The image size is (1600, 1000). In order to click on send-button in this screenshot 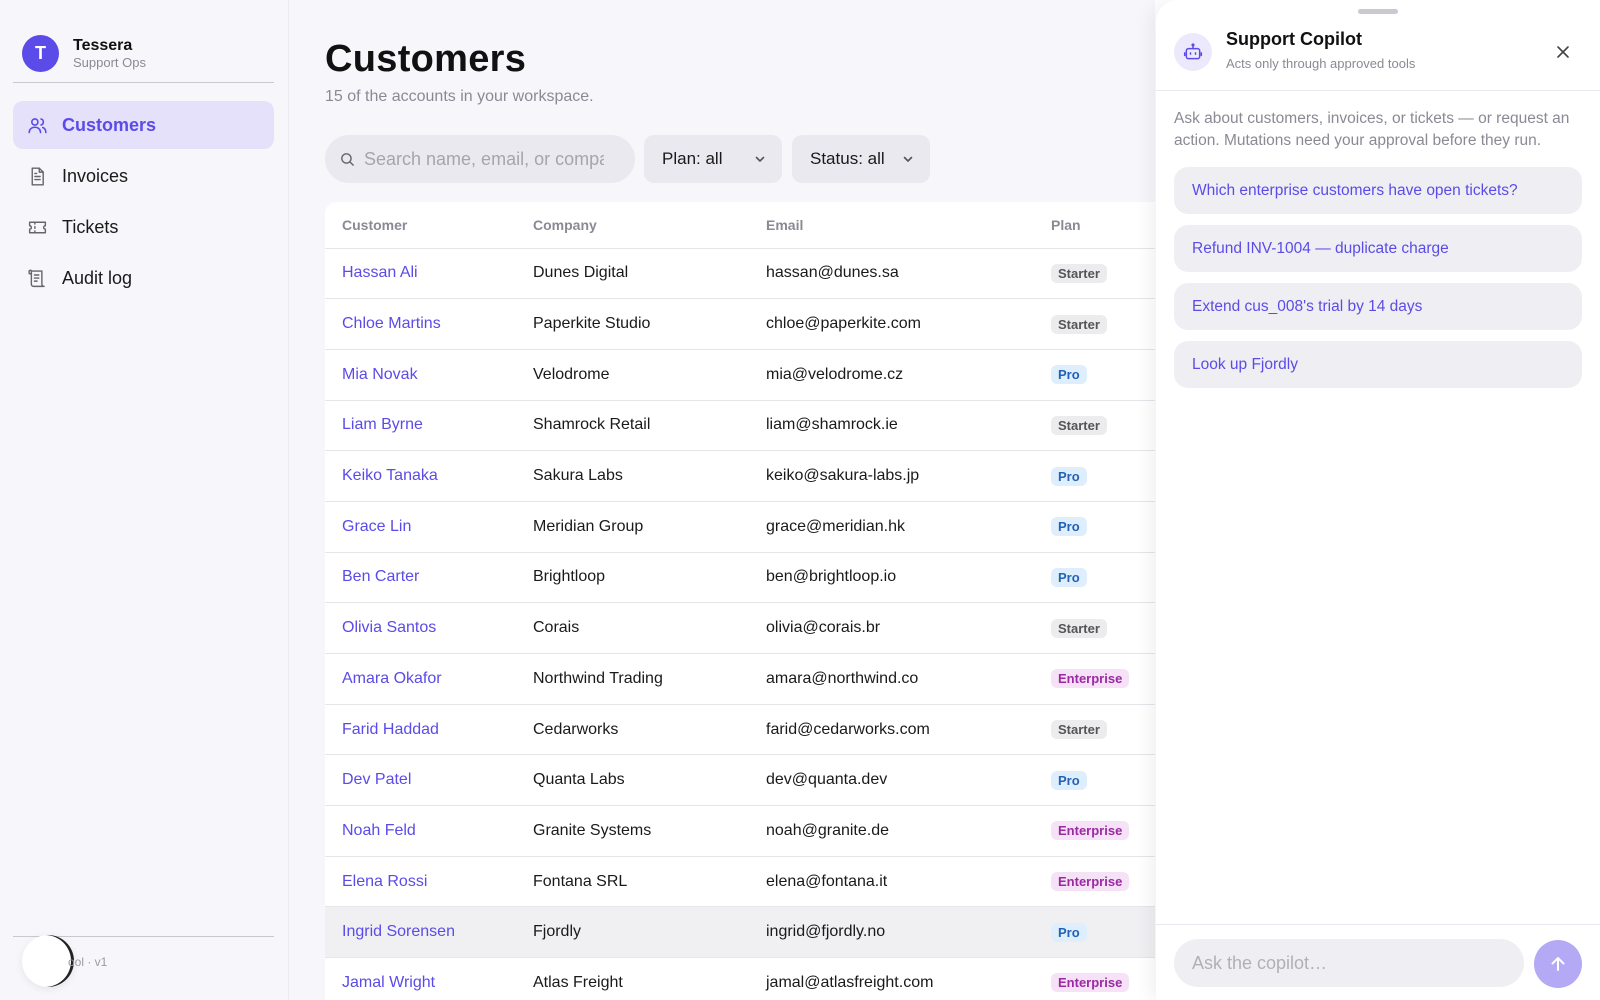, I will do `click(1558, 964)`.